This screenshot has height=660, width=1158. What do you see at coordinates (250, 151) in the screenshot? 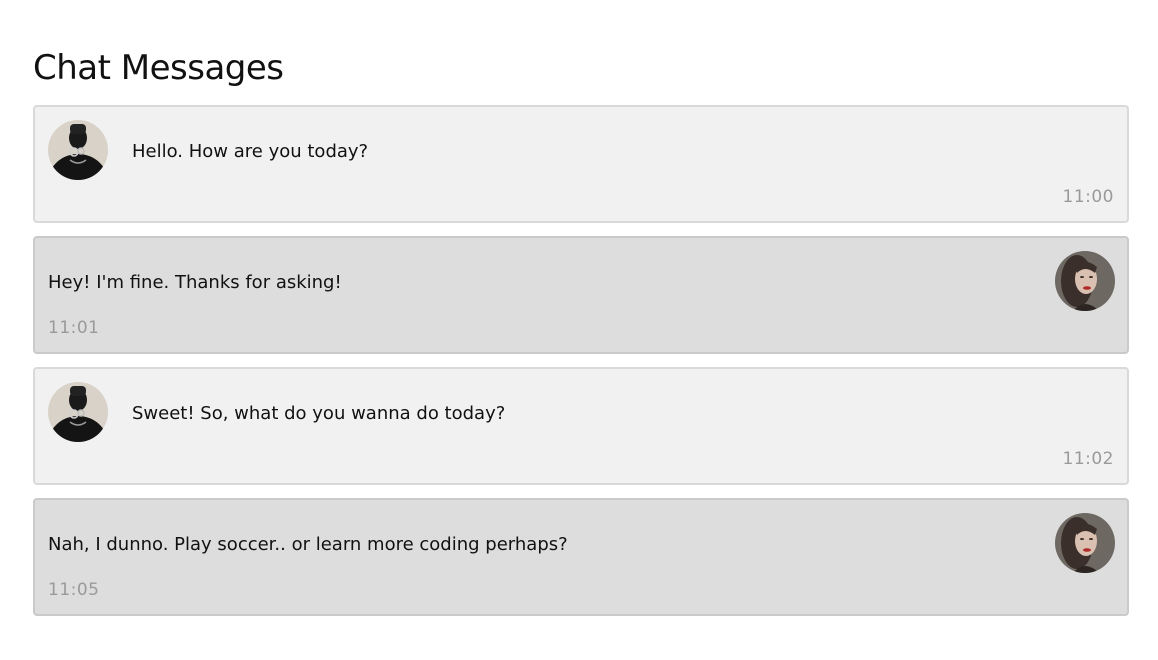
I see `message-text: Hello. How are you today?` at bounding box center [250, 151].